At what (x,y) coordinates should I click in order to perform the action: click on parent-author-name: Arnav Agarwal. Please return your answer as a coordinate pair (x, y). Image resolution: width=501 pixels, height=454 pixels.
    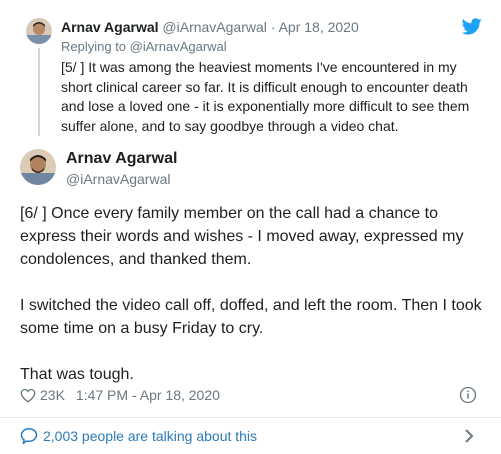
    Looking at the image, I should click on (110, 27).